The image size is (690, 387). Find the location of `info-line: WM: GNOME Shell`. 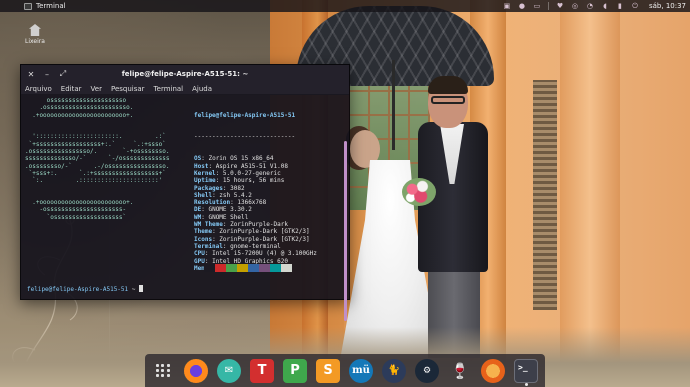

info-line: WM: GNOME Shell is located at coordinates (255, 217).